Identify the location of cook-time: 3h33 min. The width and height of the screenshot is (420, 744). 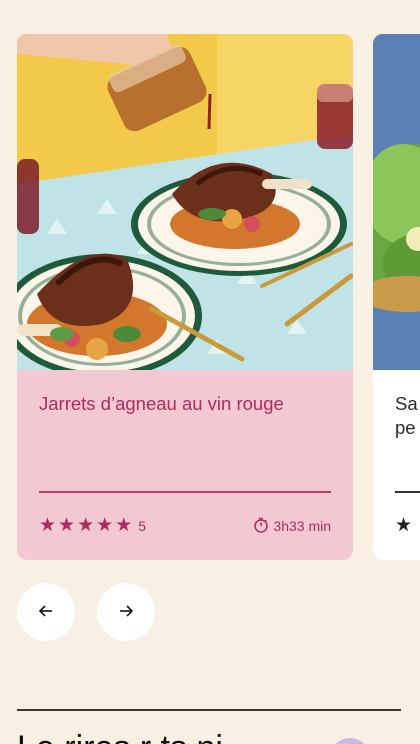
(292, 526).